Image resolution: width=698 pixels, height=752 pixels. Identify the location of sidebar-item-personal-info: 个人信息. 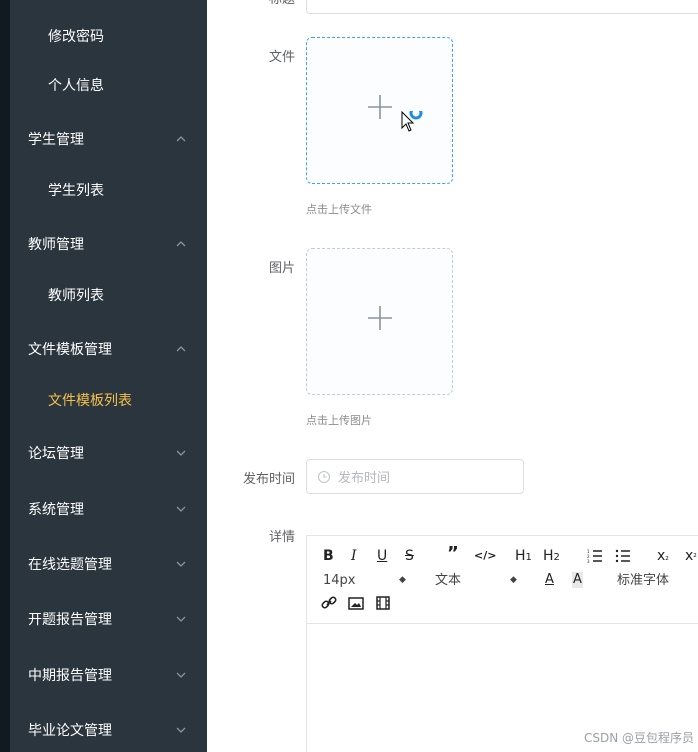
(108, 85).